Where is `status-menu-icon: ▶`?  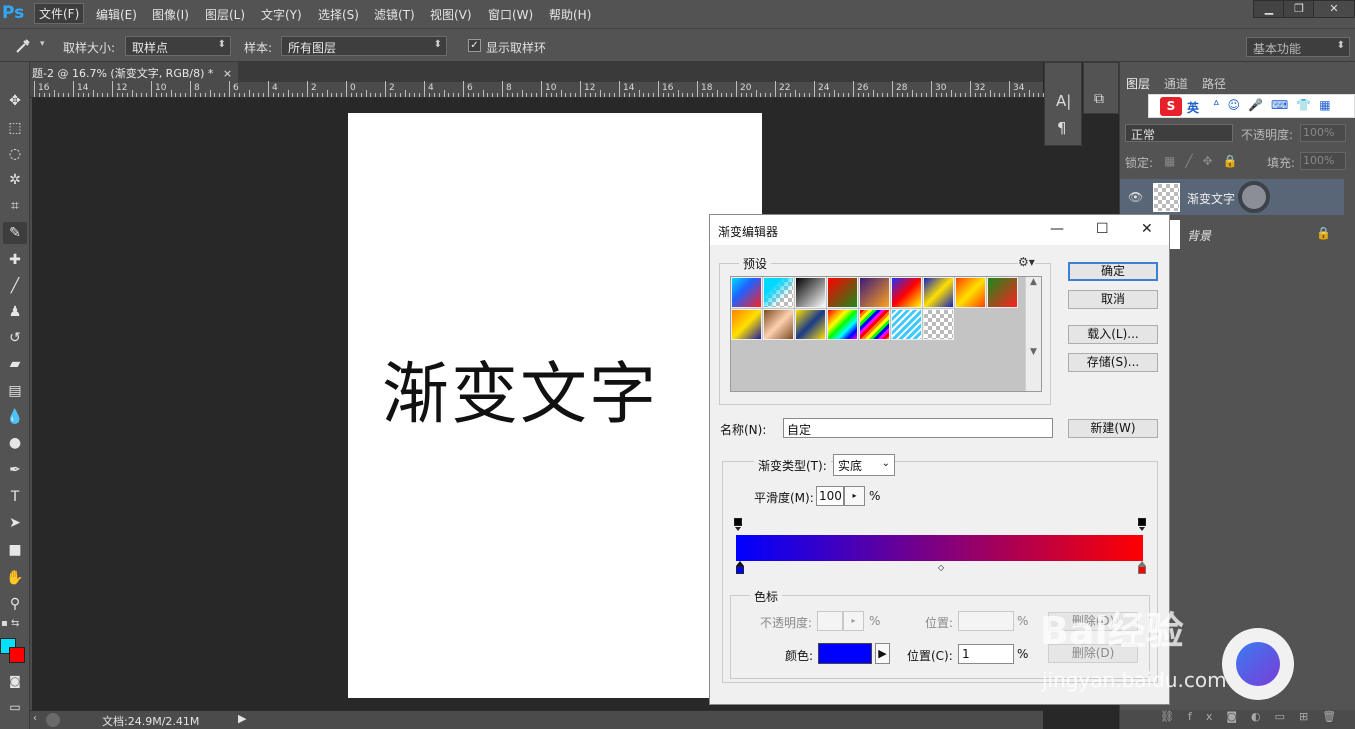 status-menu-icon: ▶ is located at coordinates (242, 718).